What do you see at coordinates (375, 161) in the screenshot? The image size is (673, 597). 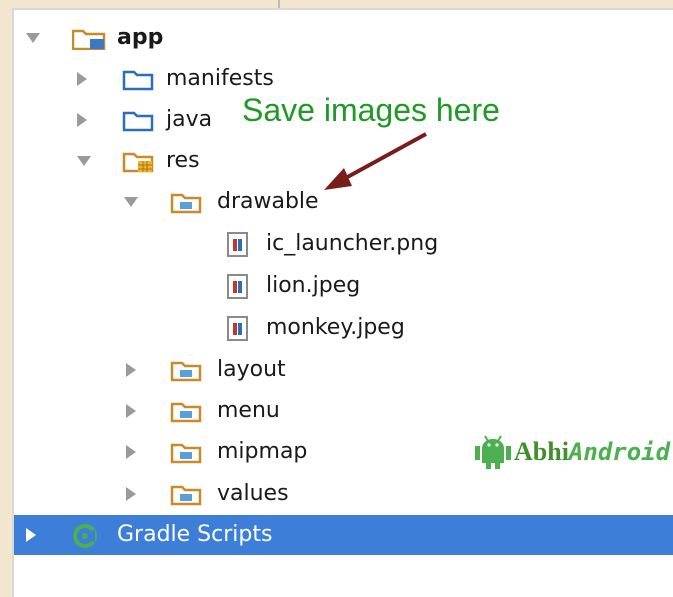 I see `annotation-arrow-icon` at bounding box center [375, 161].